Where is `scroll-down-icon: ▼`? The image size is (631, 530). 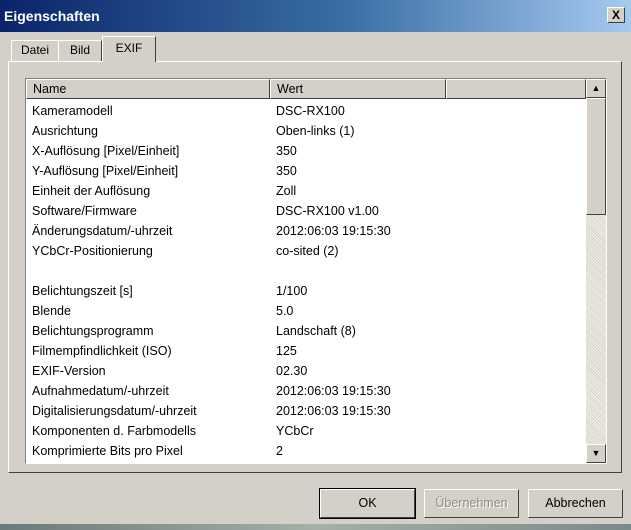
scroll-down-icon: ▼ is located at coordinates (596, 453).